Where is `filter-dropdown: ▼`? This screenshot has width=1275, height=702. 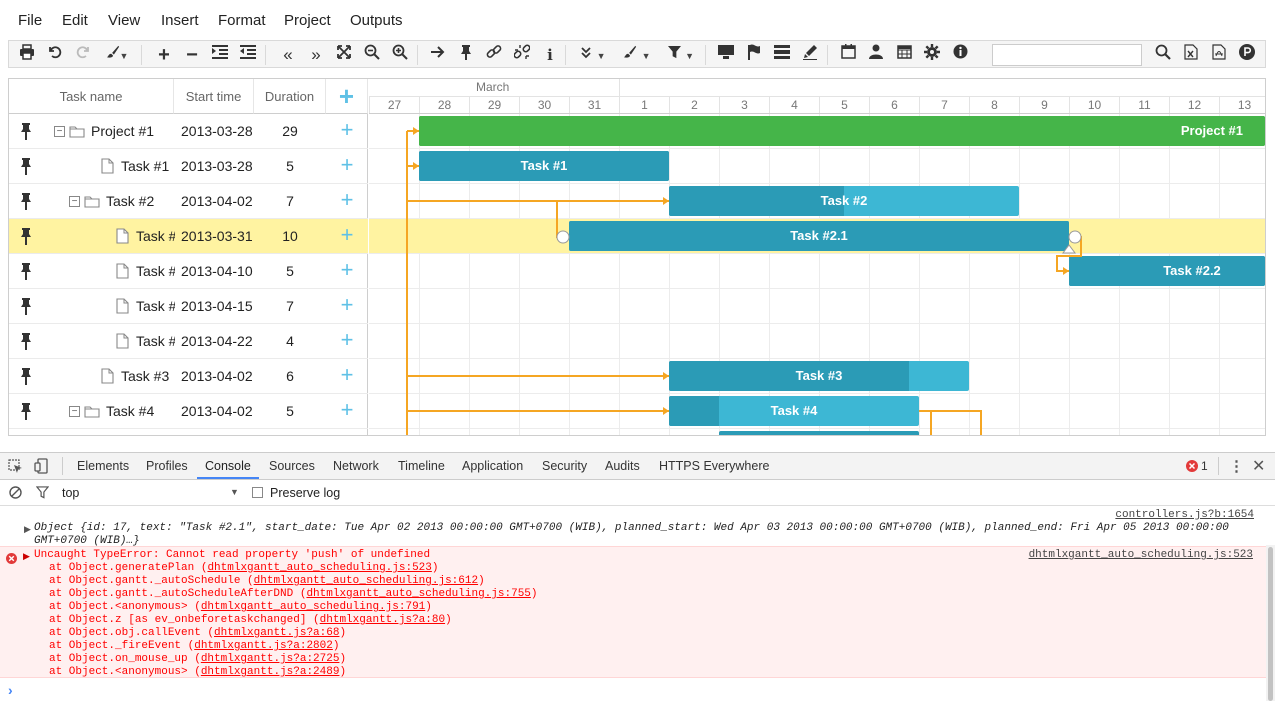 filter-dropdown: ▼ is located at coordinates (681, 55).